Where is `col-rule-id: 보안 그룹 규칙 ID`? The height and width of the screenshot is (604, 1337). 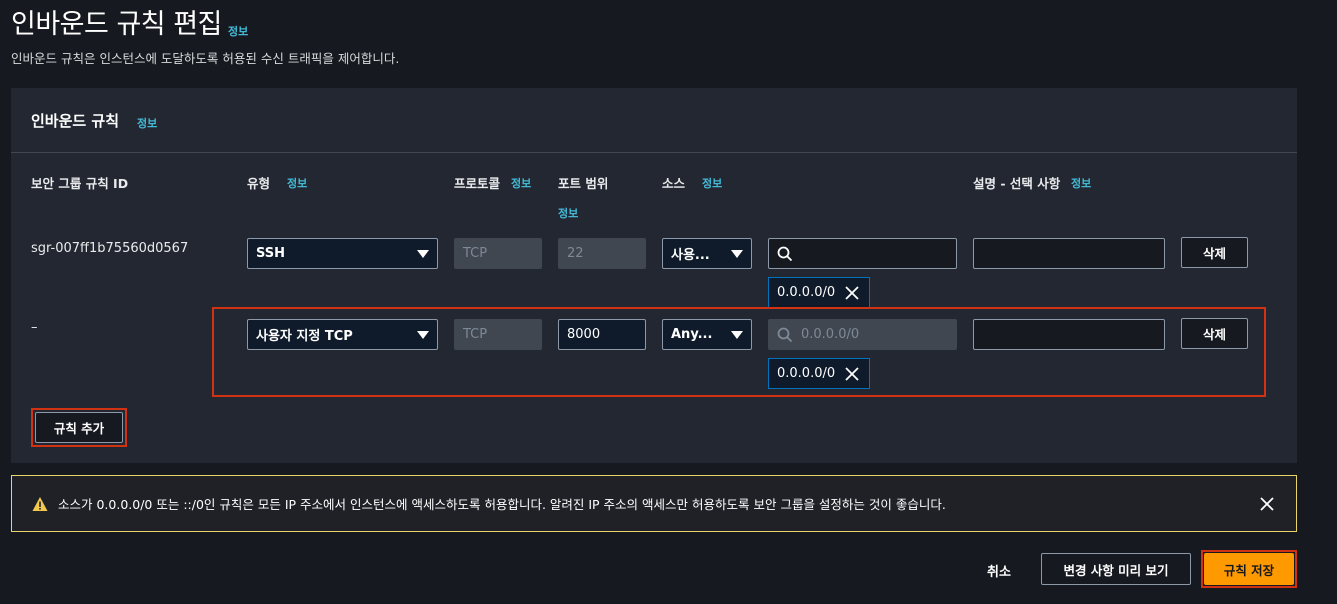 col-rule-id: 보안 그룹 규칙 ID is located at coordinates (80, 183).